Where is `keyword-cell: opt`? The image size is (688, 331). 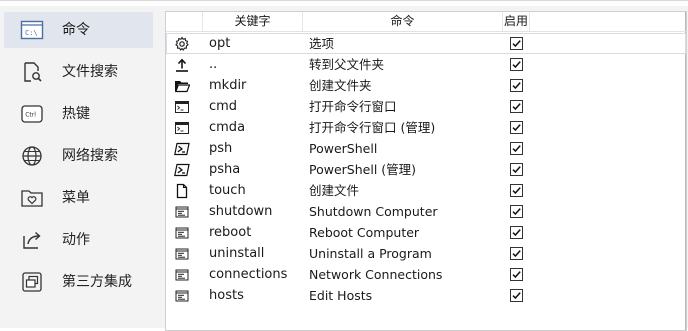
keyword-cell: opt is located at coordinates (220, 43).